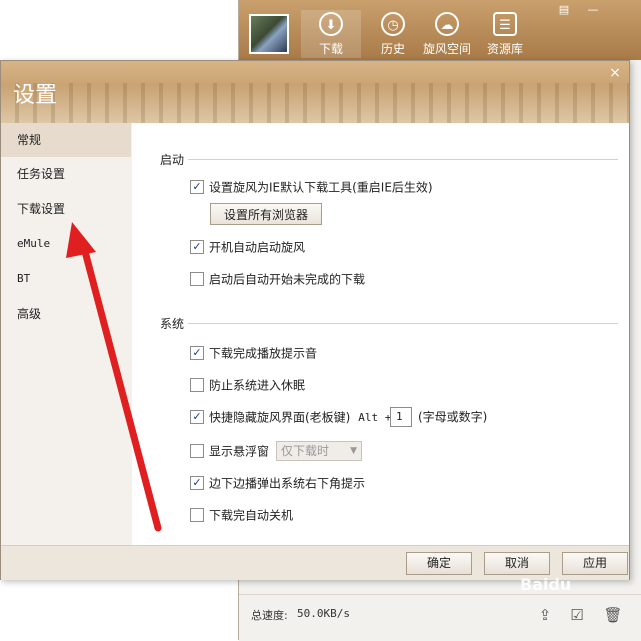 The height and width of the screenshot is (641, 641). I want to click on option-label: 开机自动启动旋风, so click(257, 247).